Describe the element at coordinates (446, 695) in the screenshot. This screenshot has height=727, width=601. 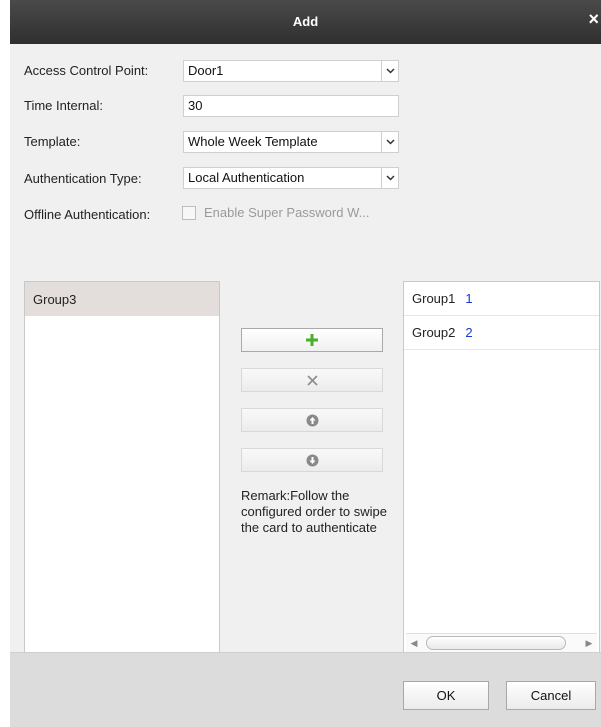
I see `ok-button: OK` at that location.